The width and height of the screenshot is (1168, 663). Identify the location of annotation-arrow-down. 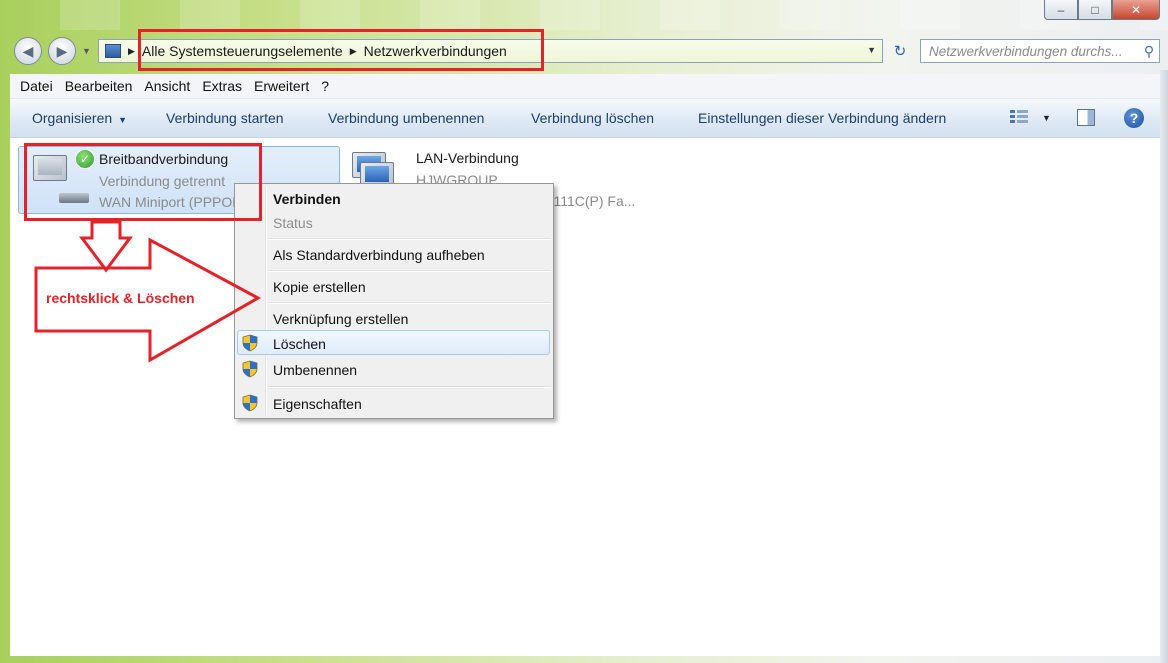
(106, 246).